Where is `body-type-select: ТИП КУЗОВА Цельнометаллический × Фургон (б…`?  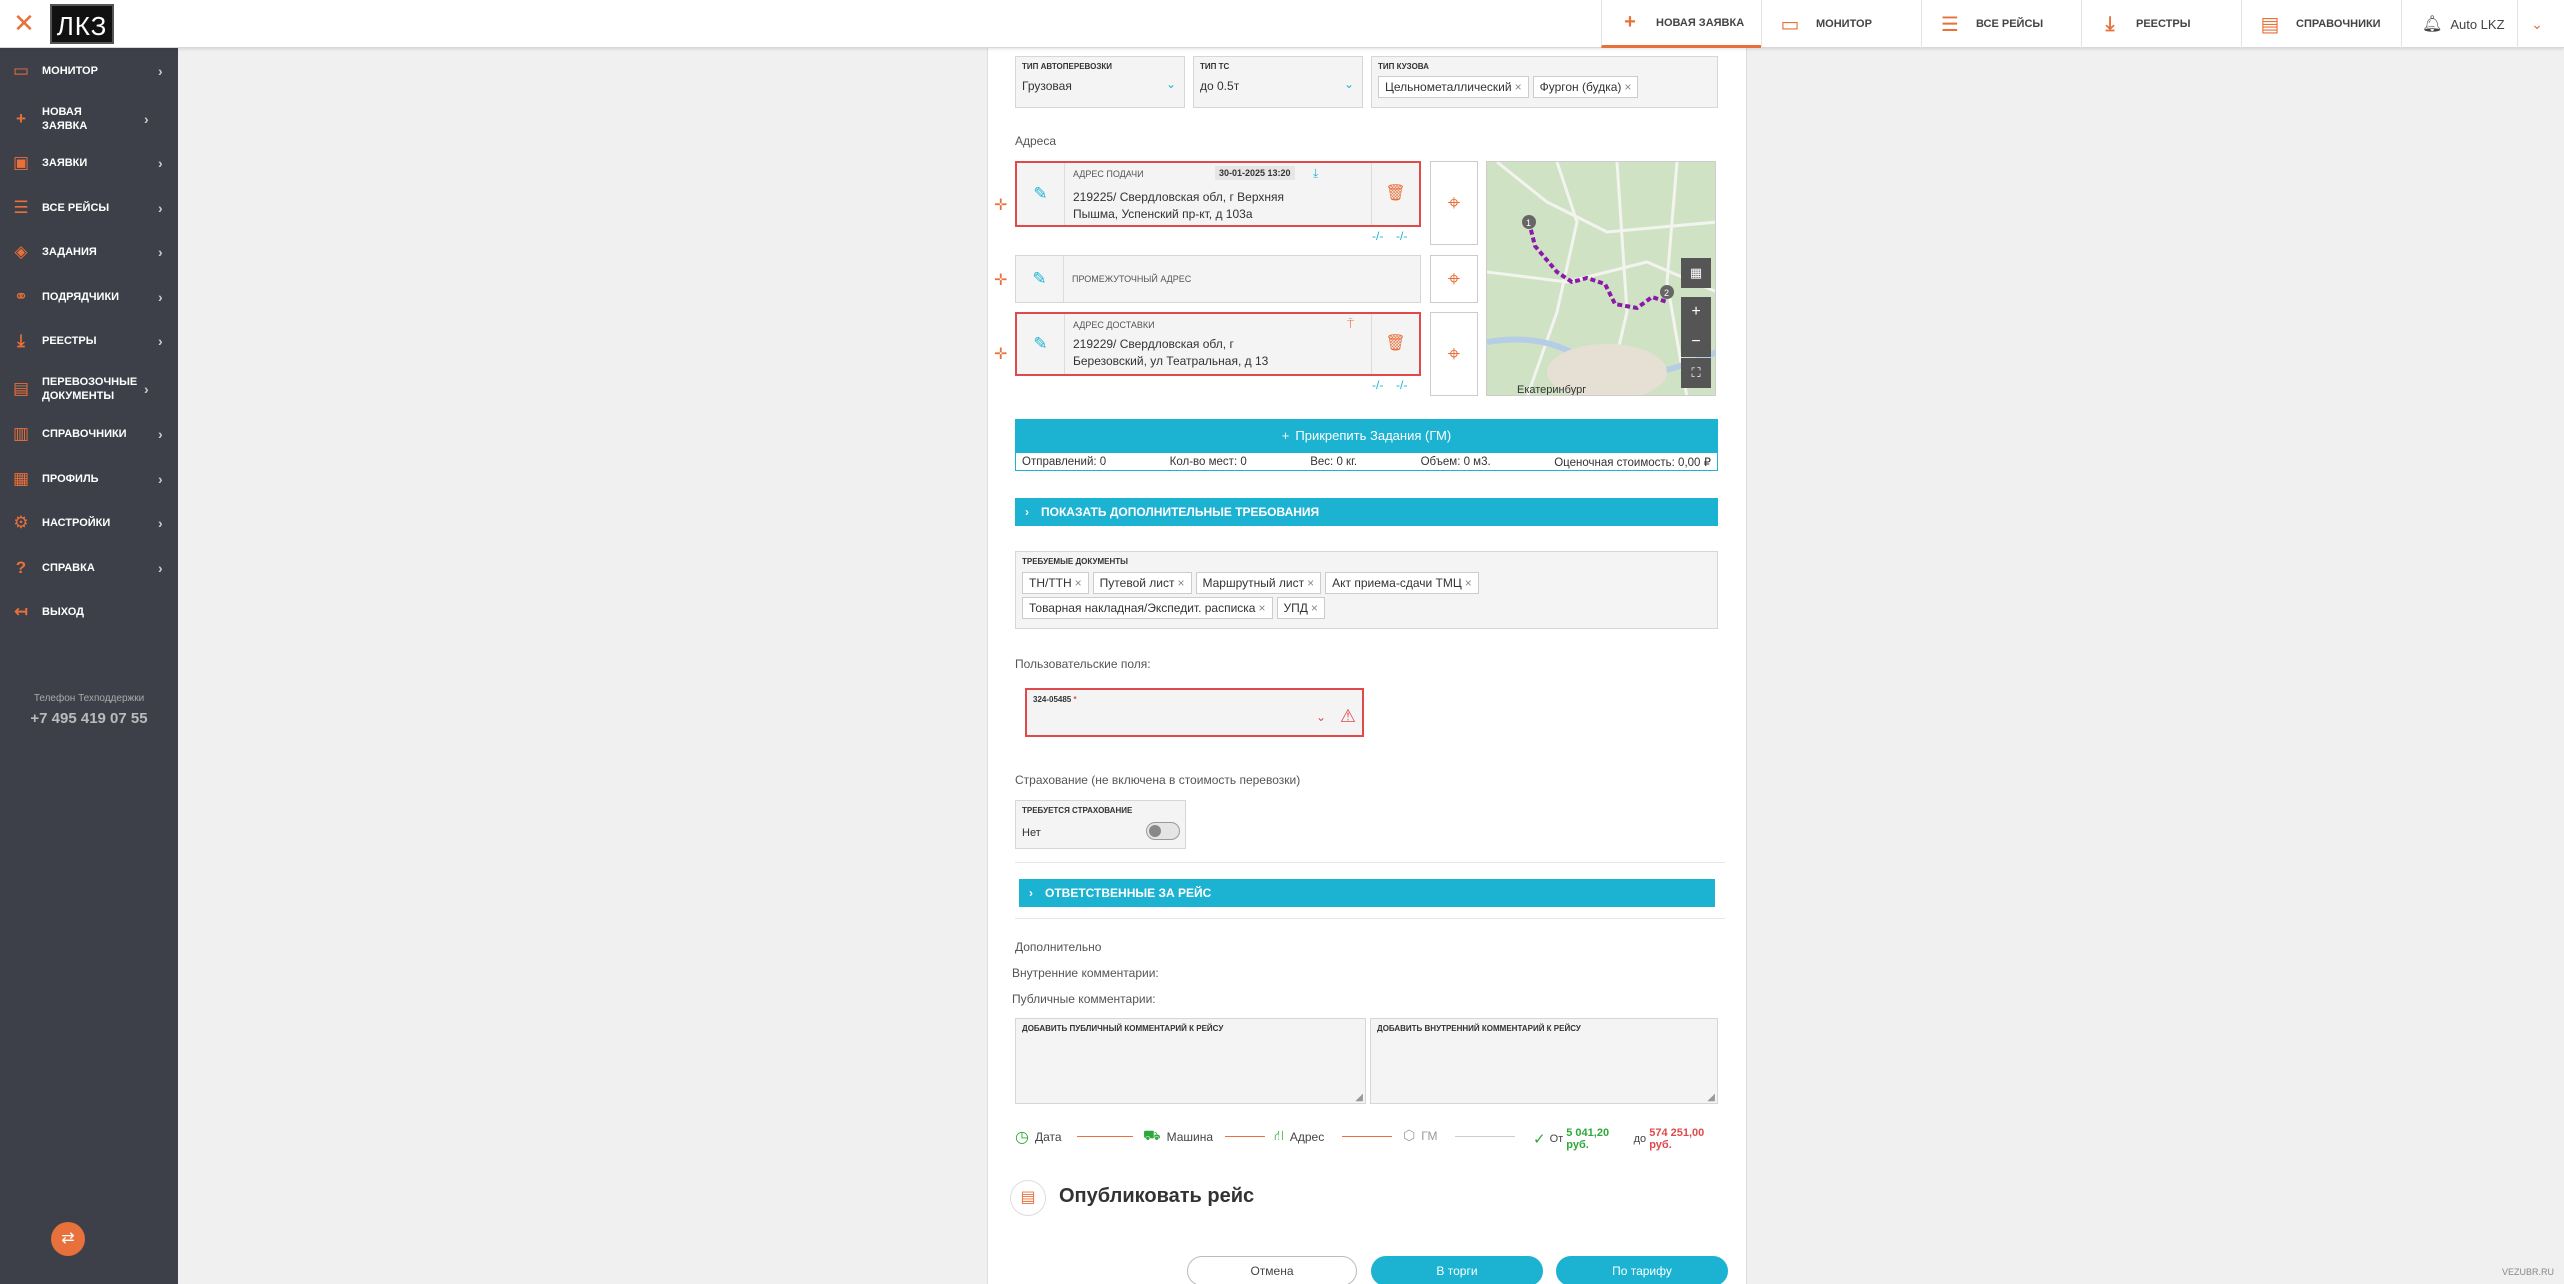 body-type-select: ТИП КУЗОВА Цельнометаллический × Фургон (б… is located at coordinates (1544, 82).